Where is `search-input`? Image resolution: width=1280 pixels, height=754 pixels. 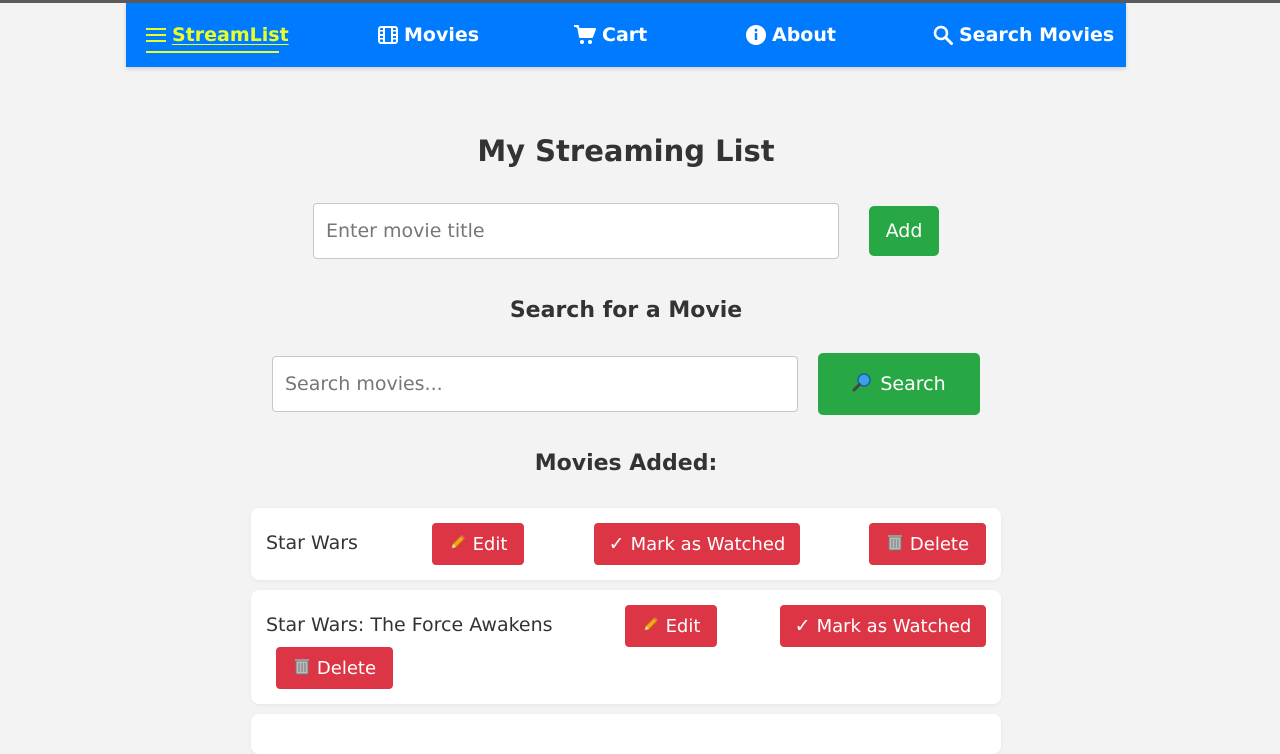 search-input is located at coordinates (535, 384).